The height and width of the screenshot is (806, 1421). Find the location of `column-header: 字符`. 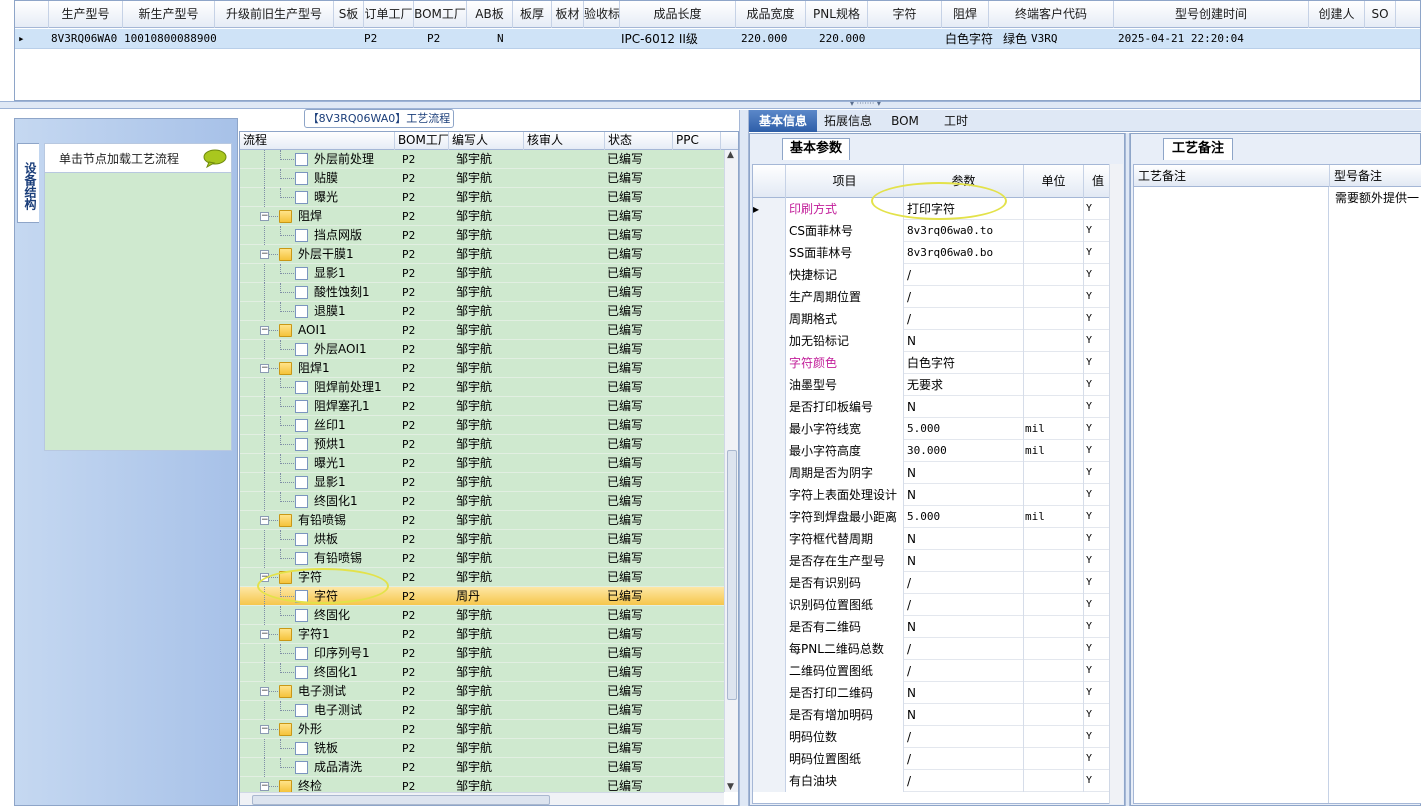

column-header: 字符 is located at coordinates (905, 14).